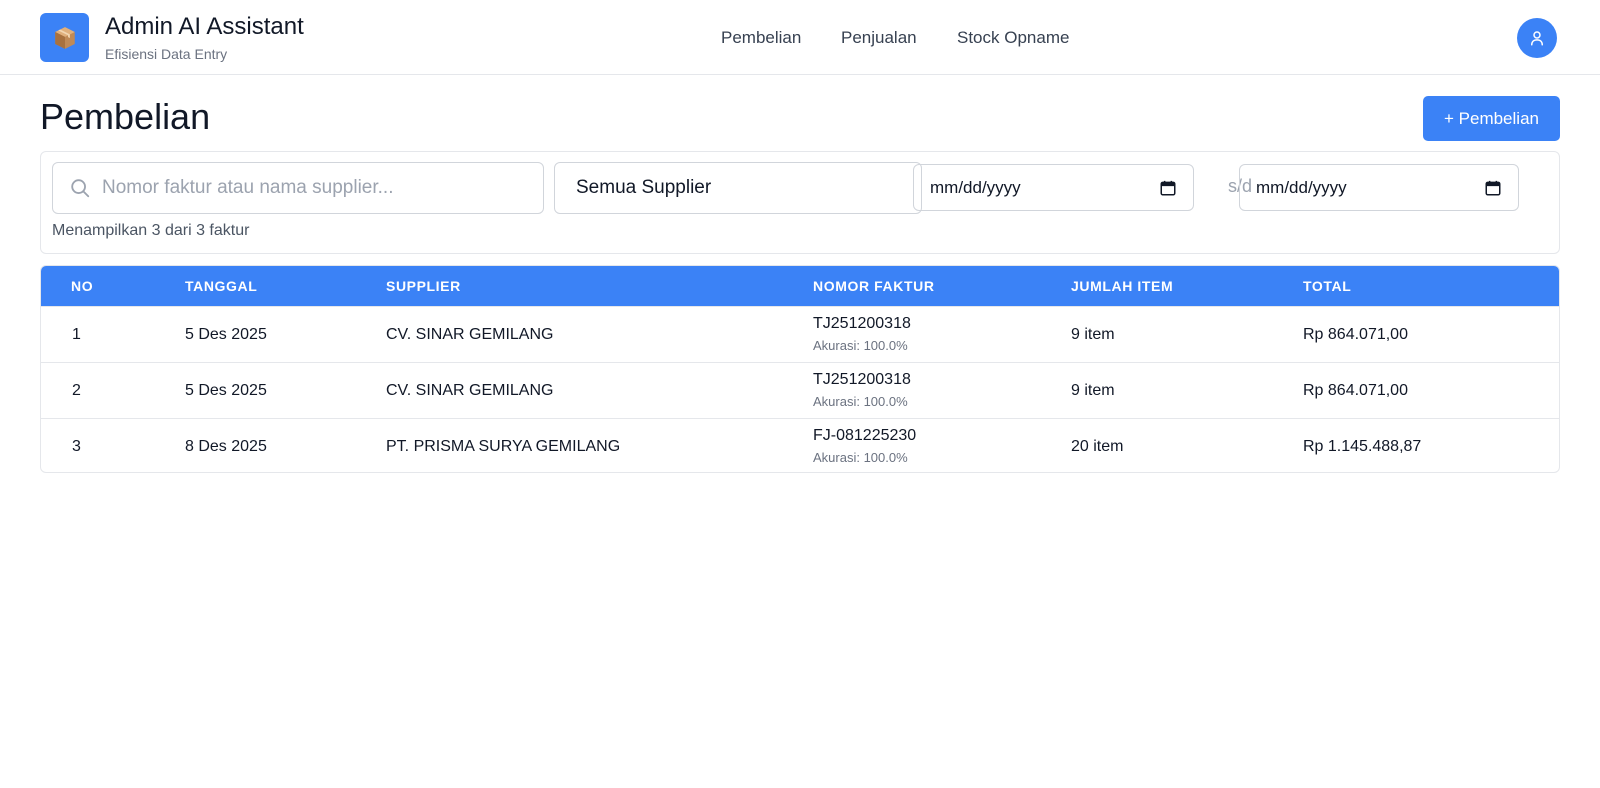 This screenshot has height=788, width=1600. I want to click on user-icon, so click(1537, 38).